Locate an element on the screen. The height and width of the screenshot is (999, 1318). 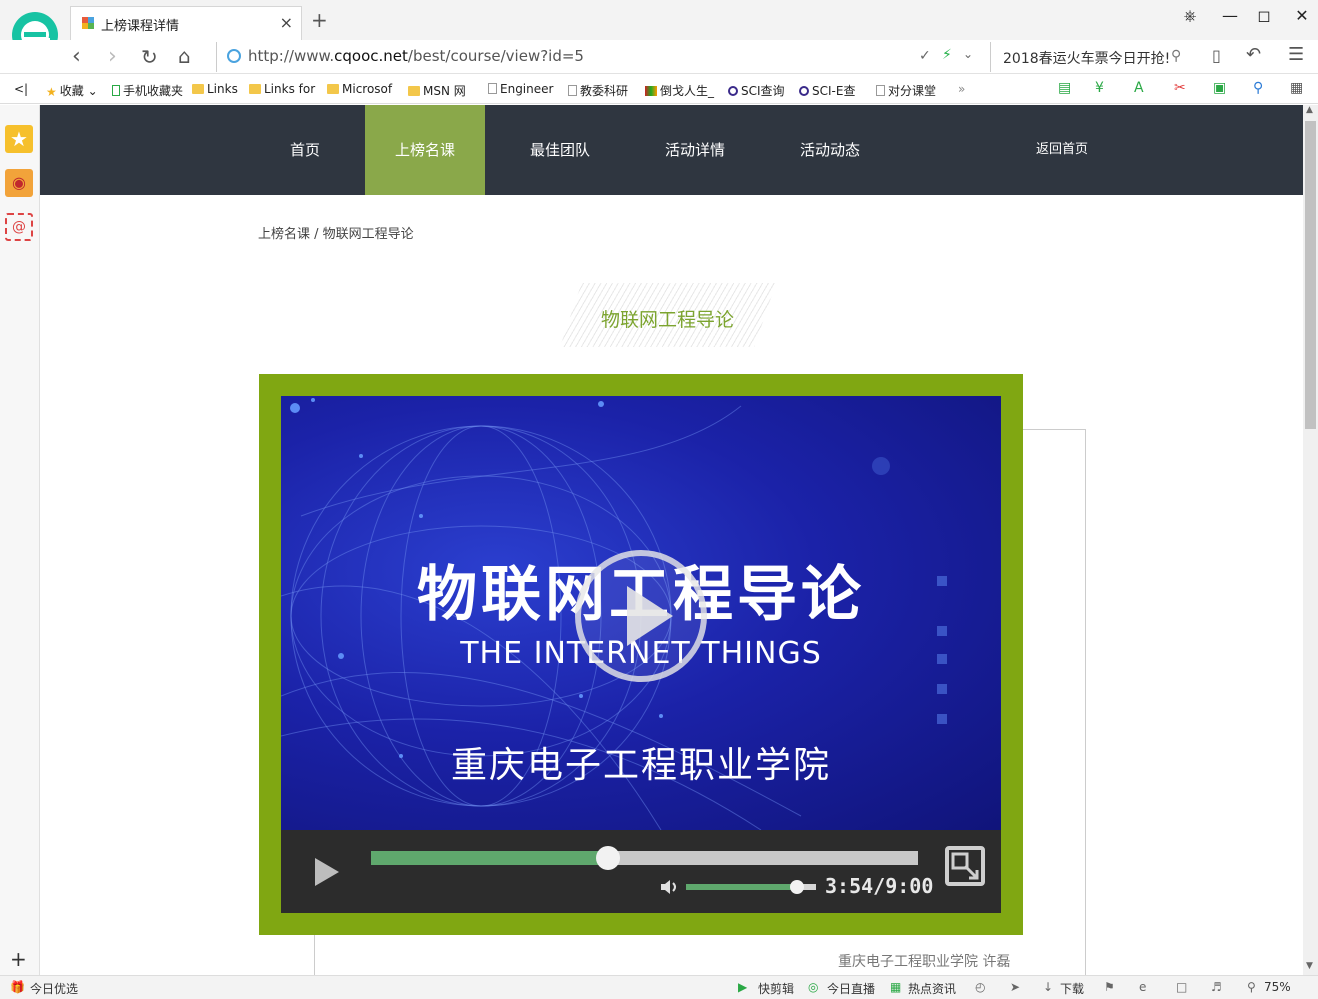
browser-tab: 上榜课程详情 × is located at coordinates (186, 23).